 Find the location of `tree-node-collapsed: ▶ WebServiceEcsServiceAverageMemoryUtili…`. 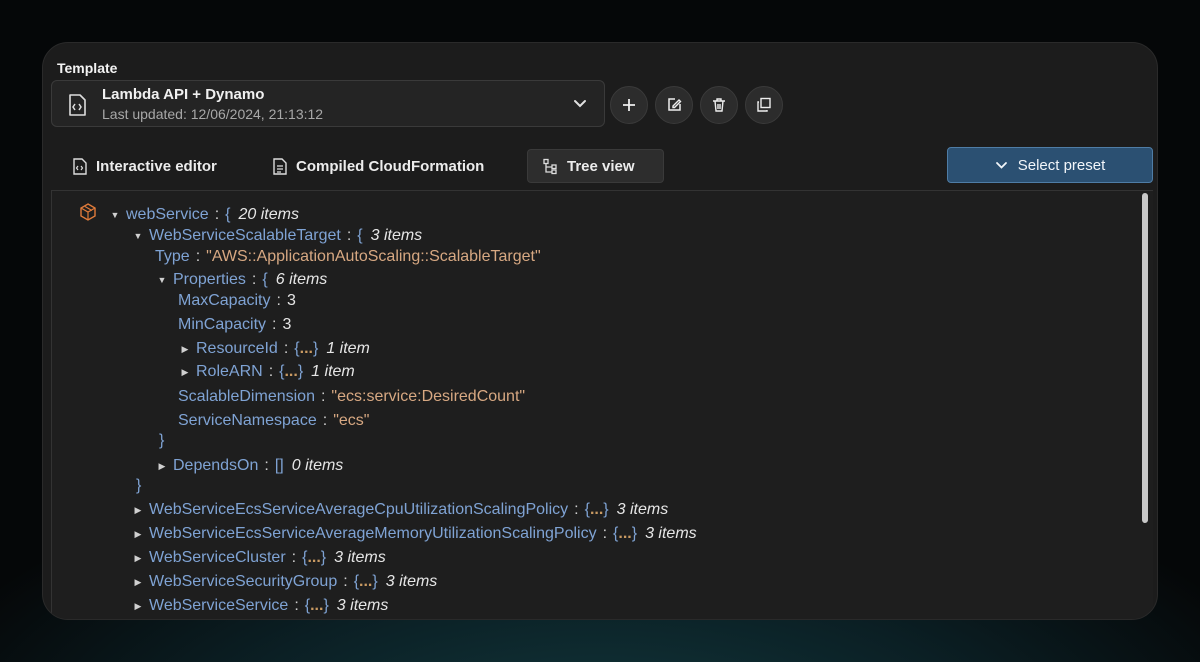

tree-node-collapsed: ▶ WebServiceEcsServiceAverageMemoryUtili… is located at coordinates (414, 534).